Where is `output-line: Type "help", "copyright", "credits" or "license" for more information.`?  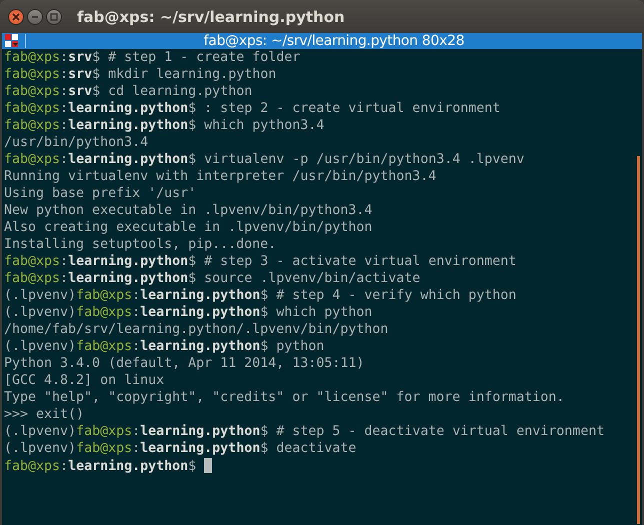
output-line: Type "help", "copyright", "credits" or "license" for more information. is located at coordinates (284, 397).